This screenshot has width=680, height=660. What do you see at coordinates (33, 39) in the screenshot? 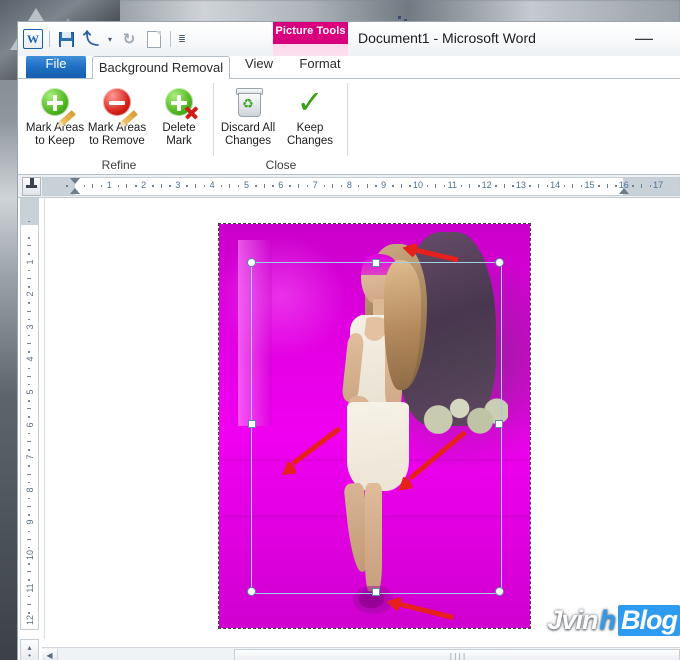
I see `word-logo-icon: W` at bounding box center [33, 39].